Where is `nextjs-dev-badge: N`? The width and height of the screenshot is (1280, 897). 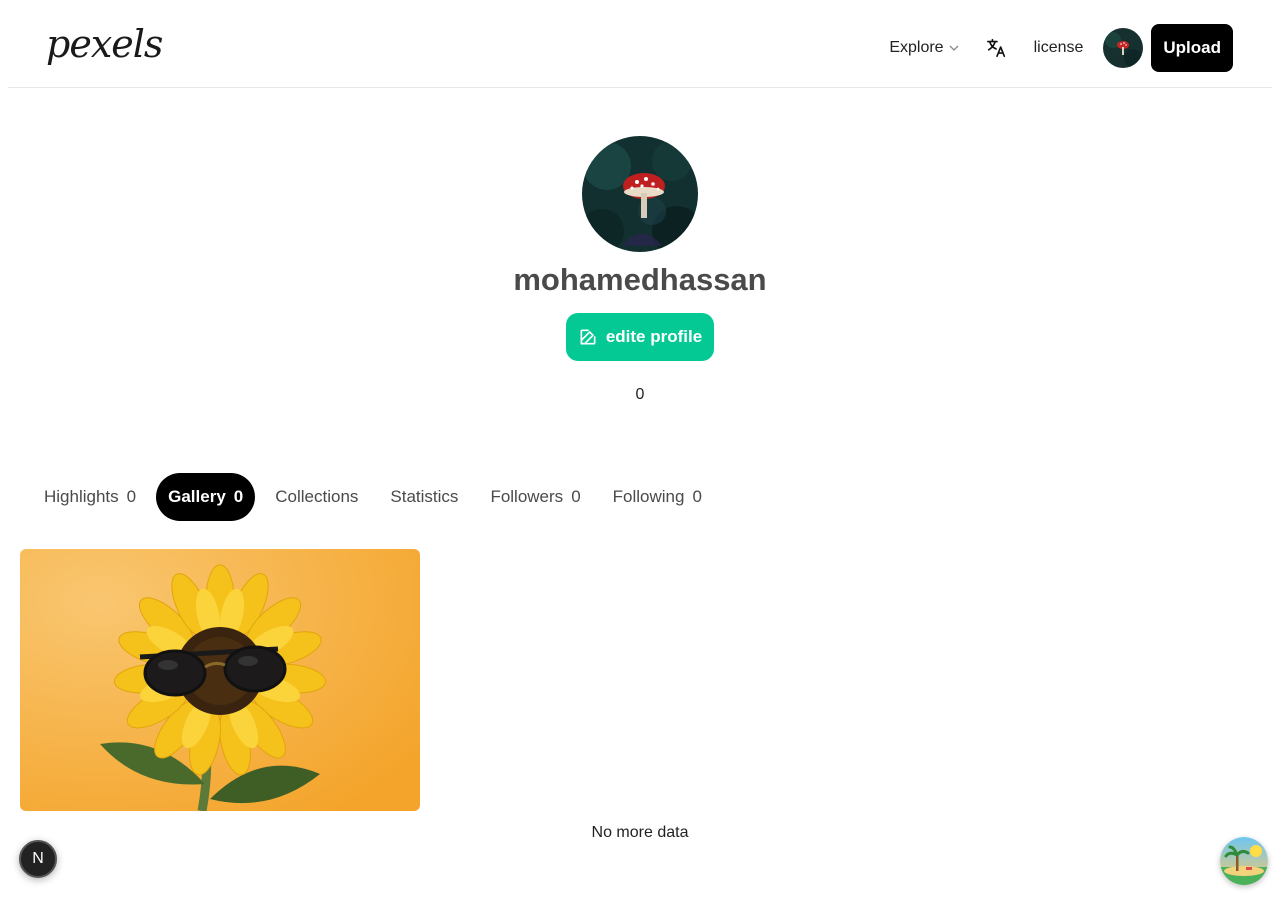
nextjs-dev-badge: N is located at coordinates (38, 859).